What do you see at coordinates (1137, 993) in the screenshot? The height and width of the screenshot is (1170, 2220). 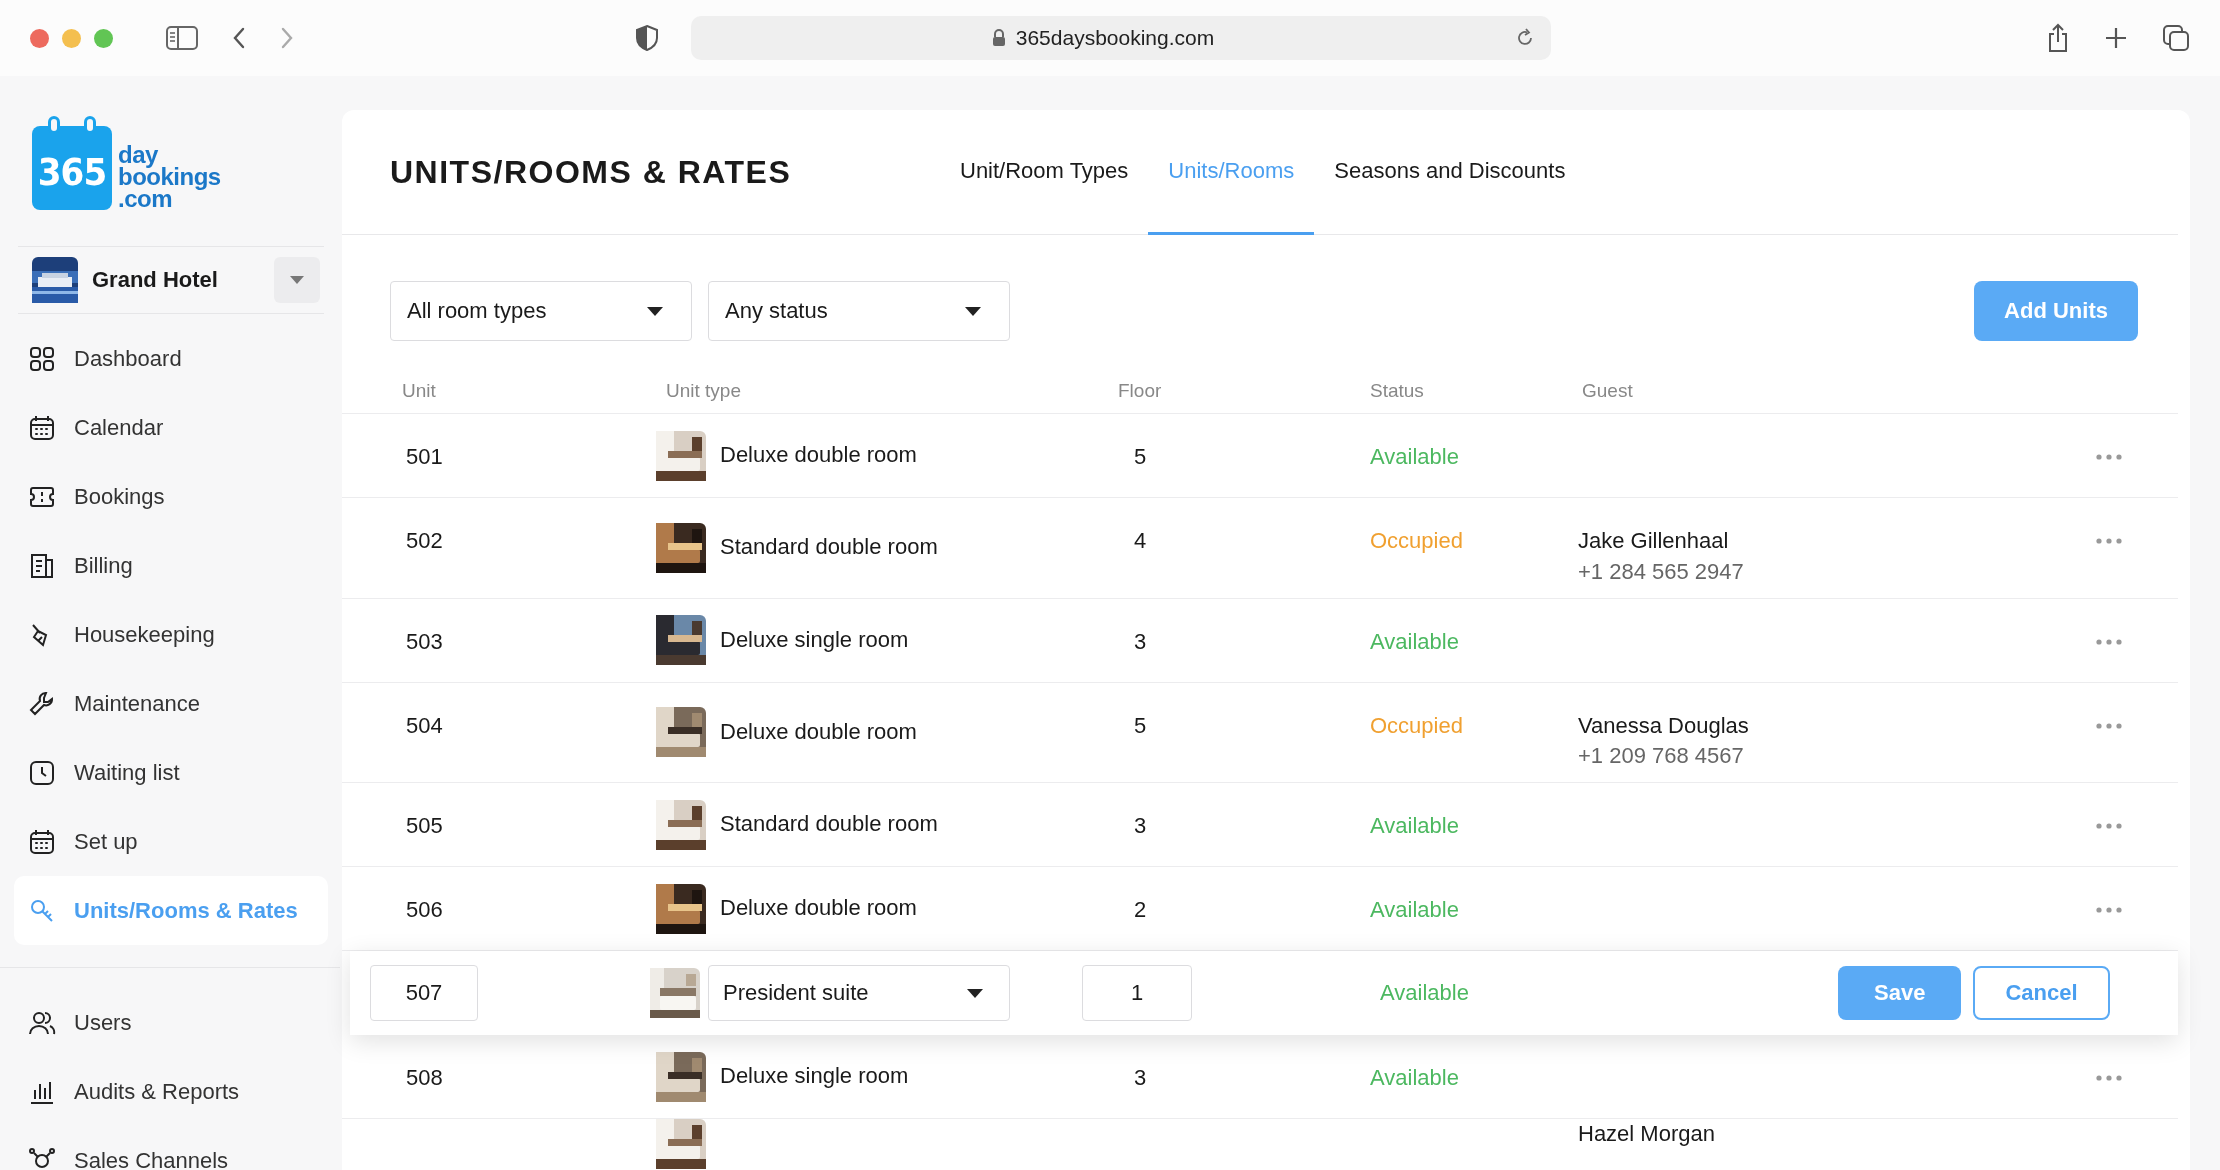 I see `floor-input: 1` at bounding box center [1137, 993].